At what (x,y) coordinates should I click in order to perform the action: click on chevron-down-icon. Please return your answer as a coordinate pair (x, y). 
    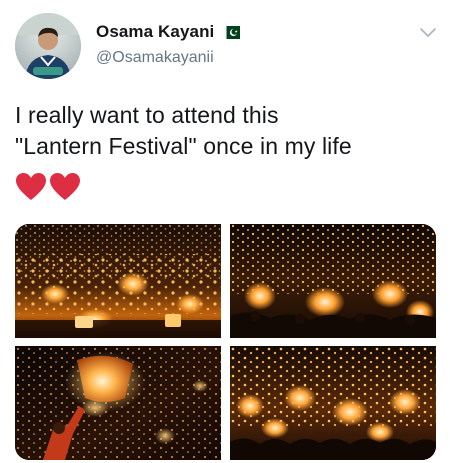
    Looking at the image, I should click on (428, 32).